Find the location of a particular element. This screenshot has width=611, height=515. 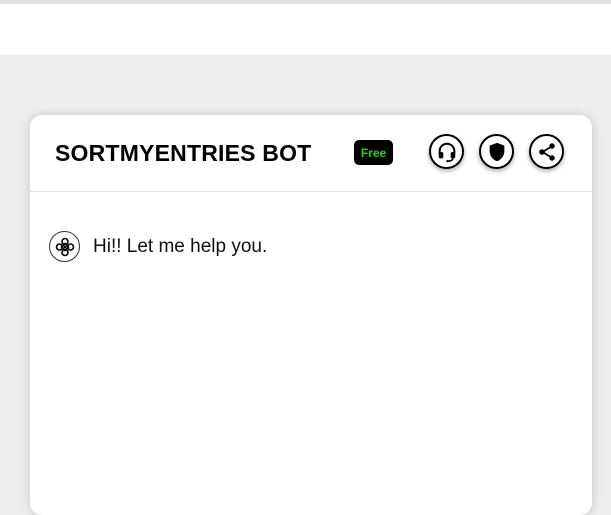

bot-message: Hi!! Let me help you. is located at coordinates (158, 246).